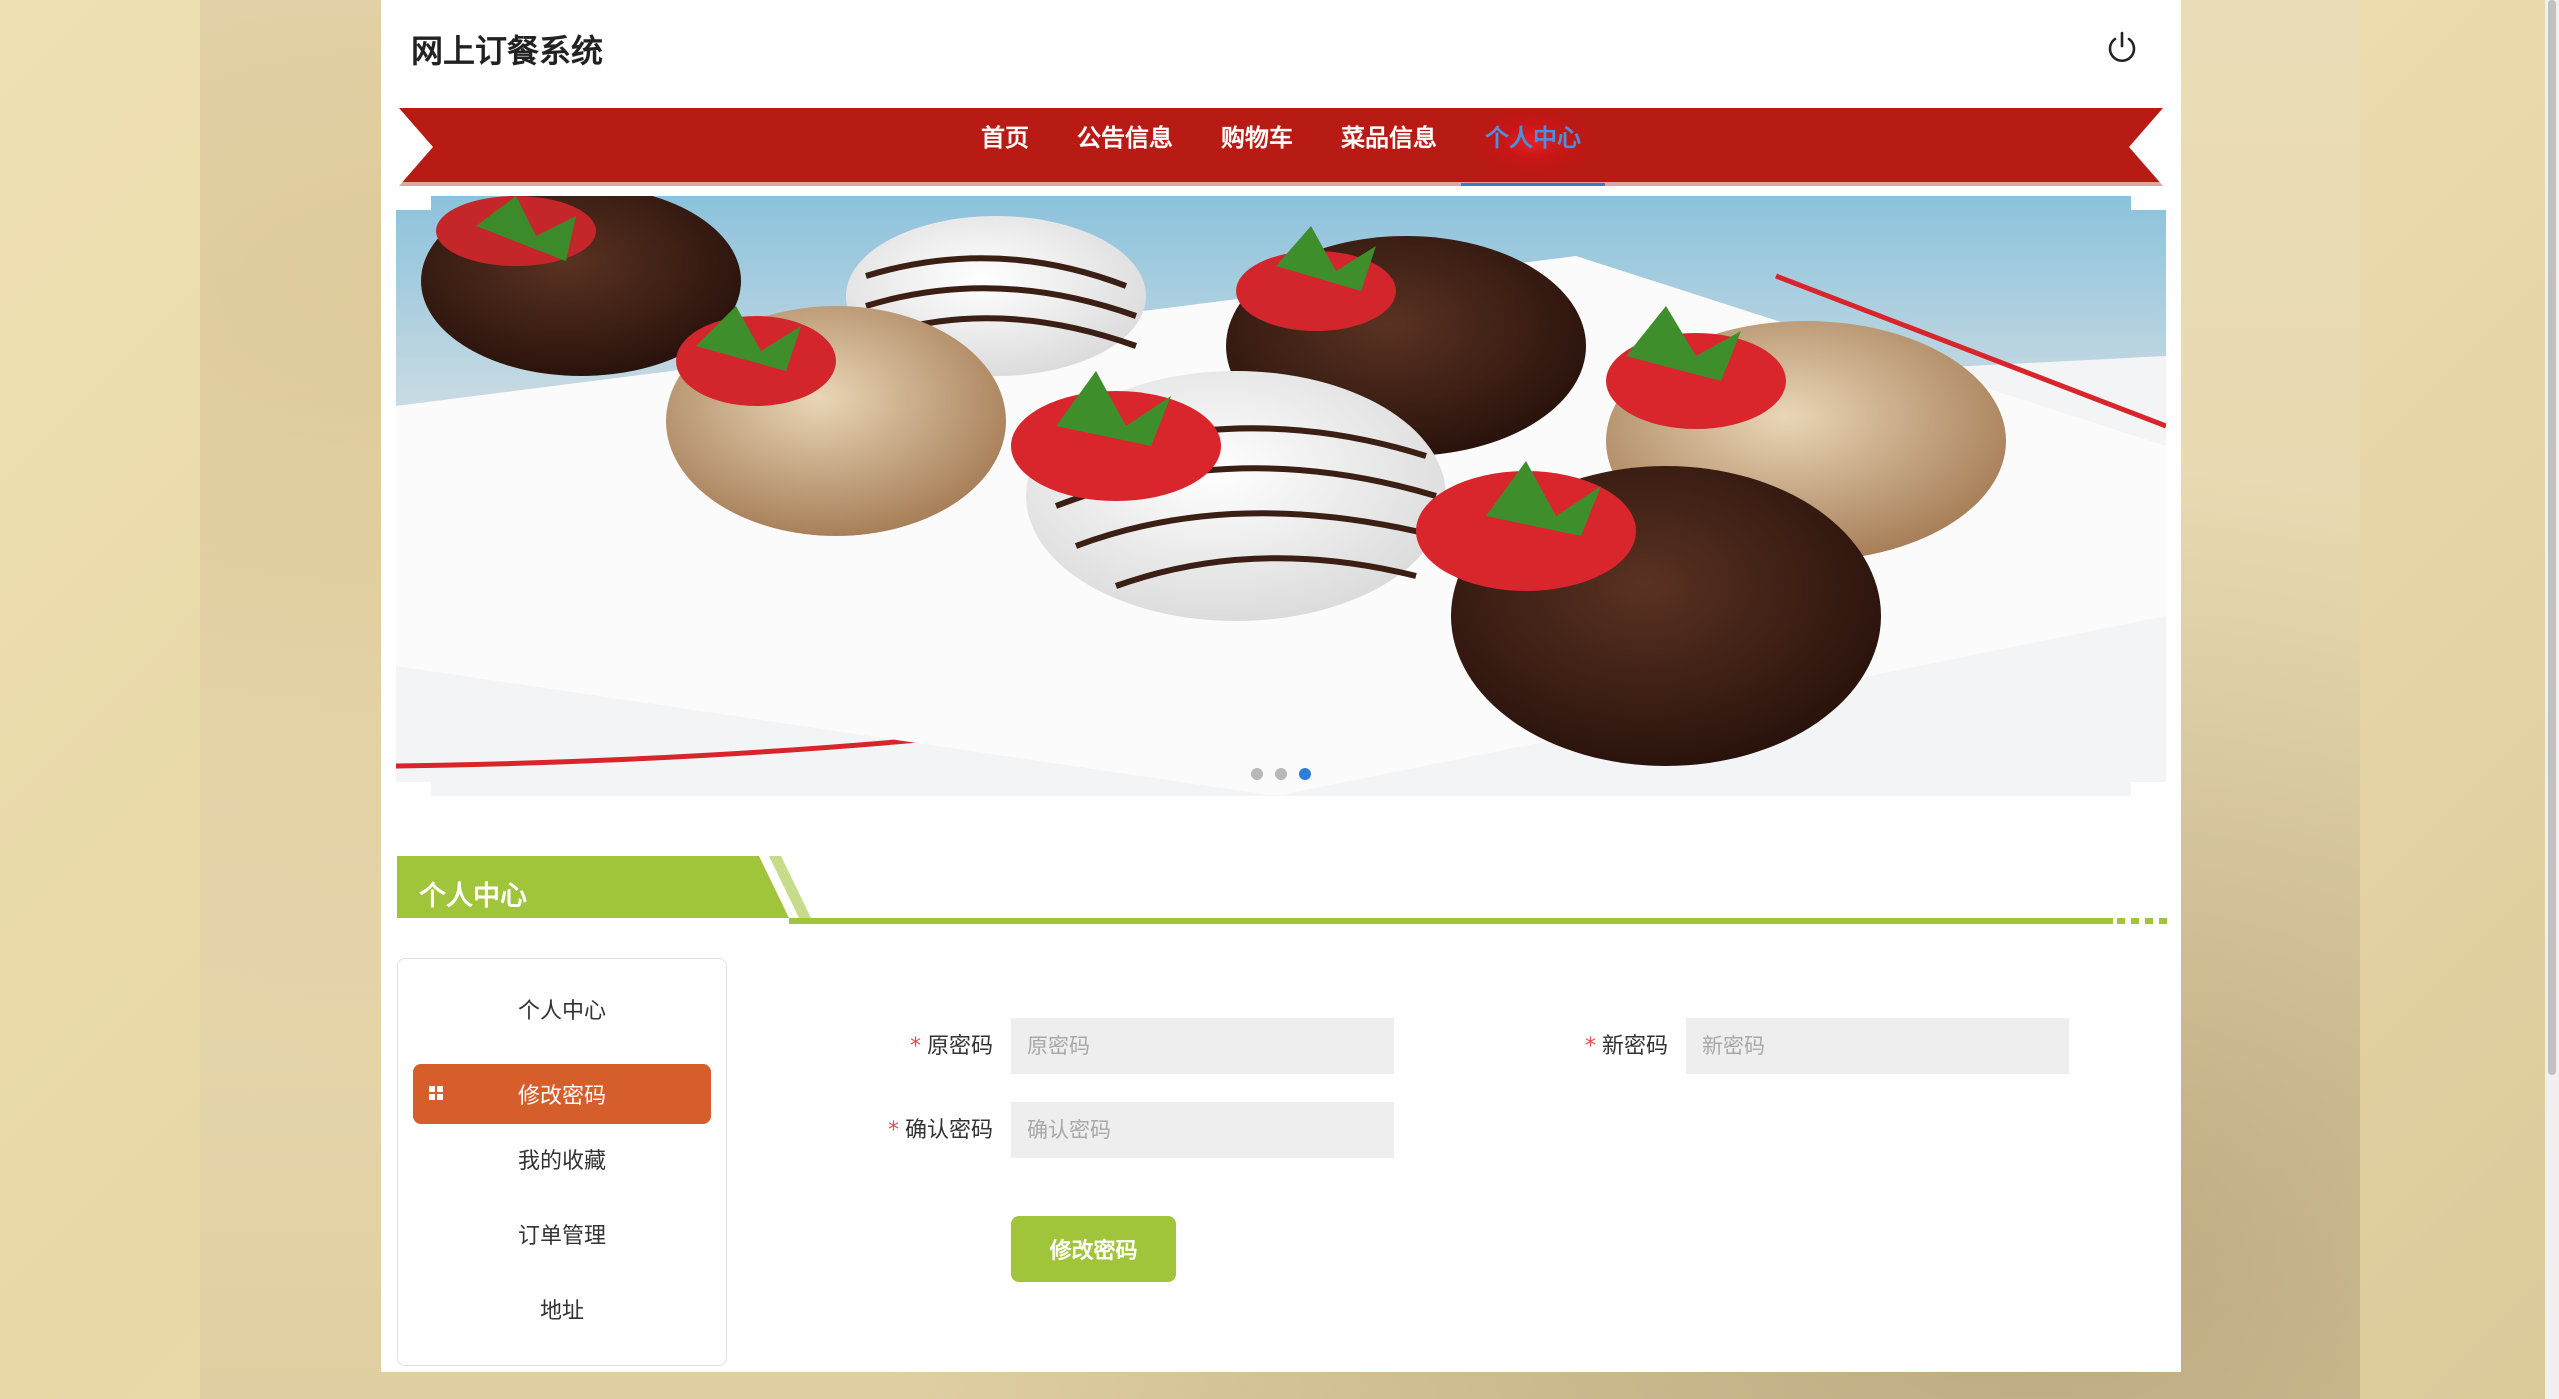 This screenshot has height=1399, width=2559. I want to click on old-password-label: * 原密码, so click(951, 1046).